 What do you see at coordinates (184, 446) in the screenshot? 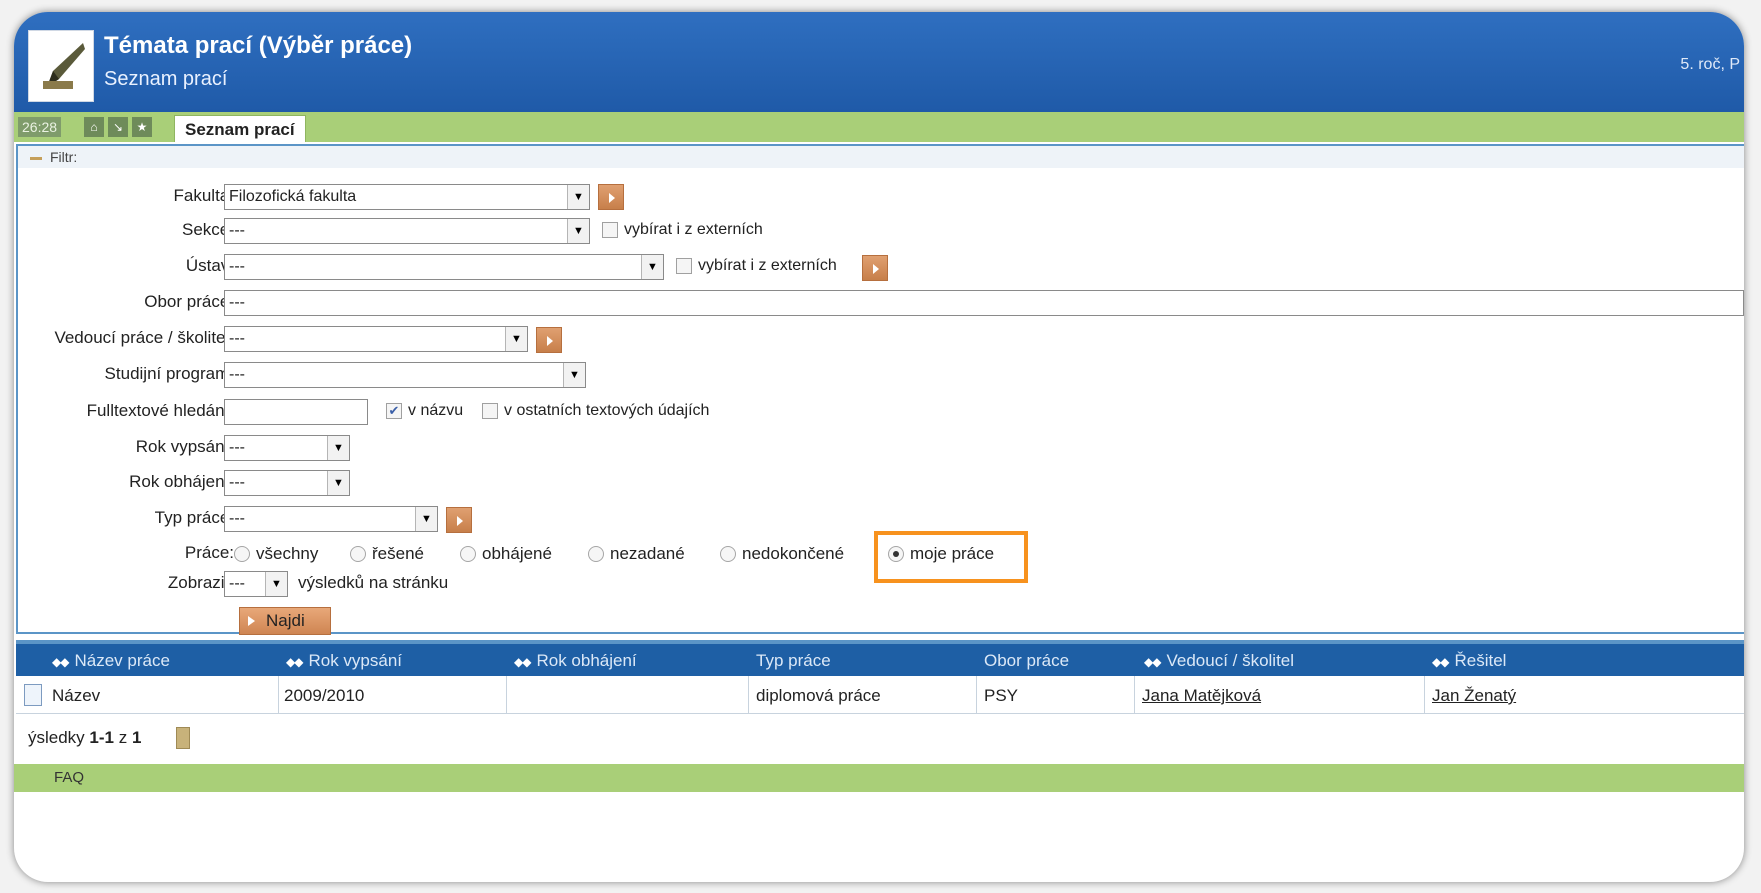
I see `rok-vypsani-label: Rok vypsání:` at bounding box center [184, 446].